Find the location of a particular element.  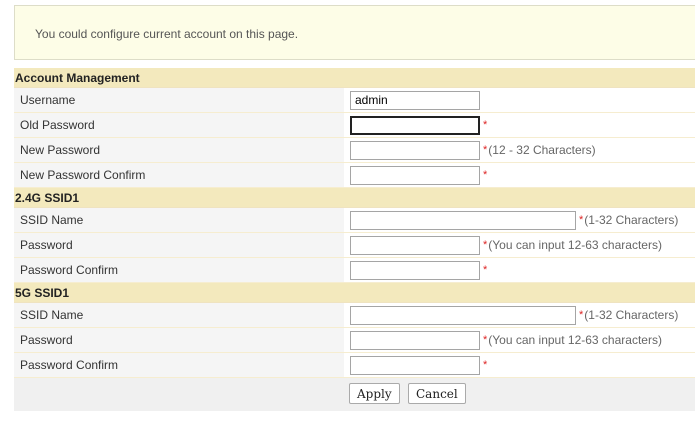

24g-password-hint: (You can input 12-63 characters) is located at coordinates (575, 245).